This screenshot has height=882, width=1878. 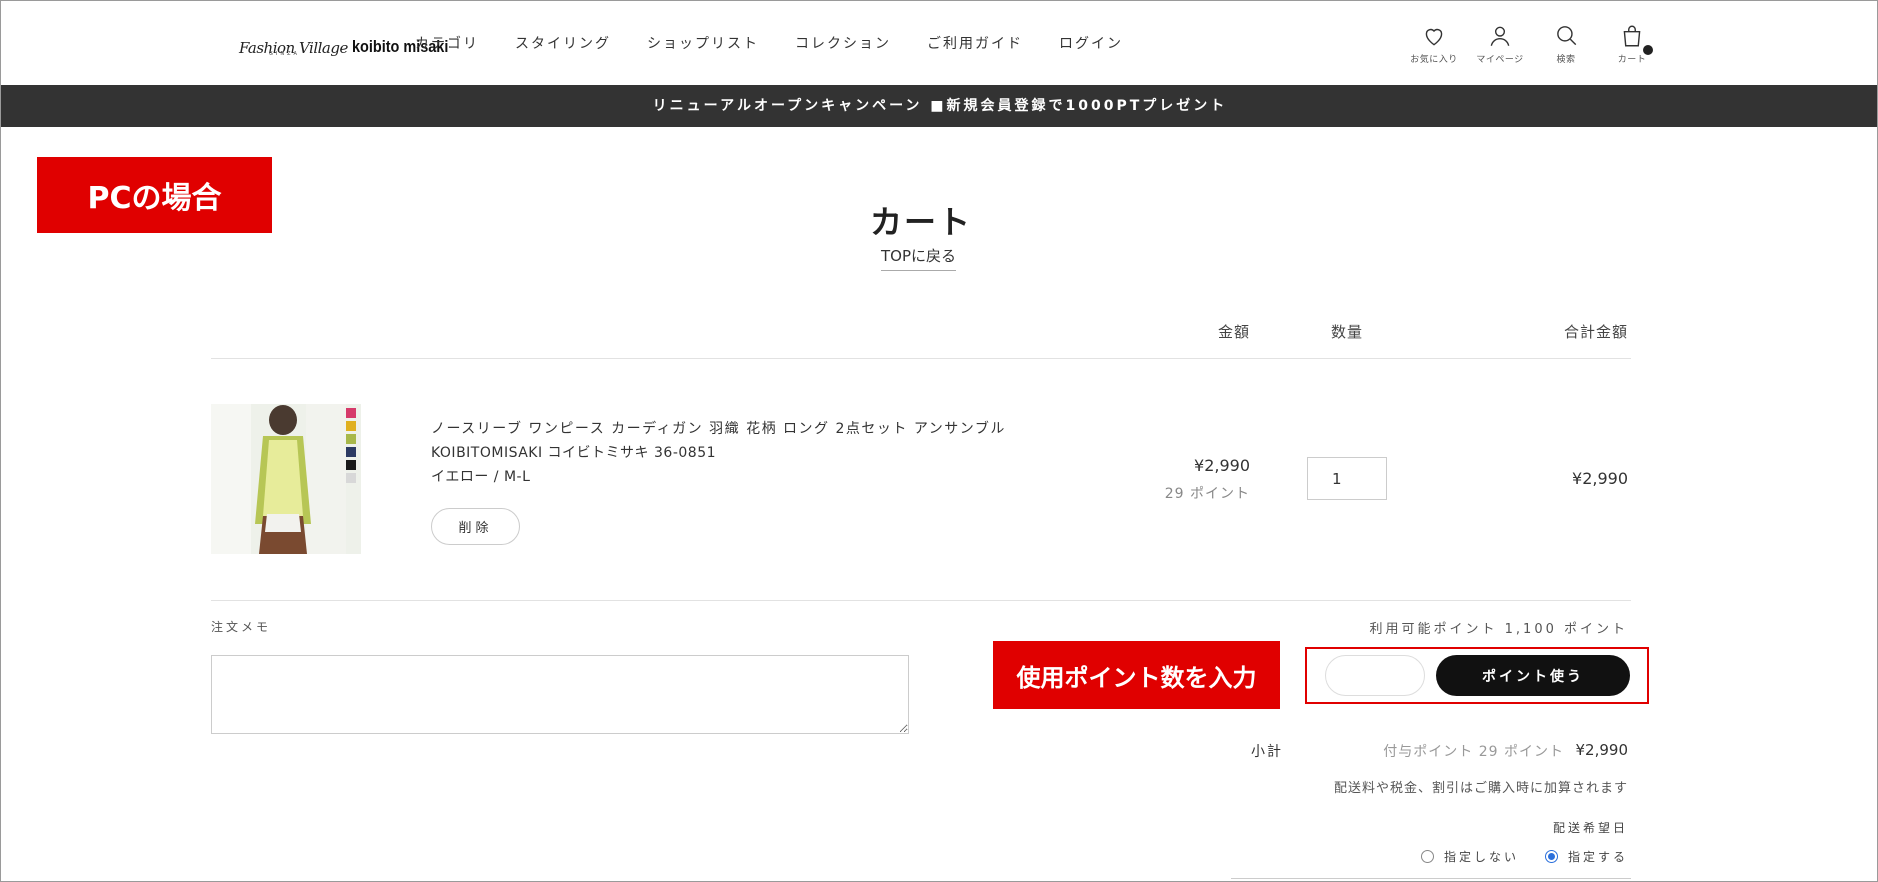 What do you see at coordinates (560, 694) in the screenshot?
I see `order-memo-textarea` at bounding box center [560, 694].